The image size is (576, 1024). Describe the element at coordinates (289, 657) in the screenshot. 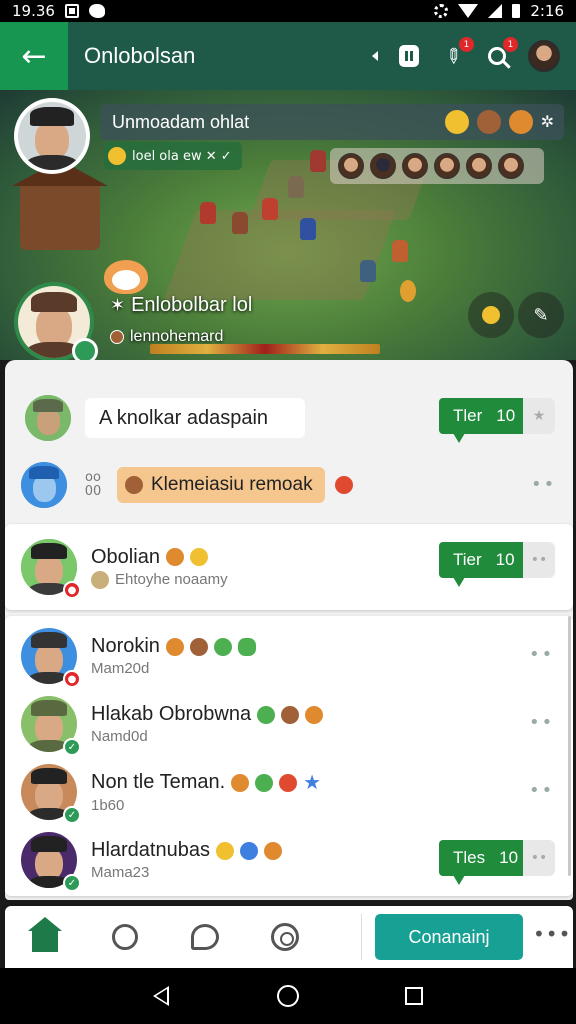

I see `contact-row: ● Norokin Mam20d ••` at that location.